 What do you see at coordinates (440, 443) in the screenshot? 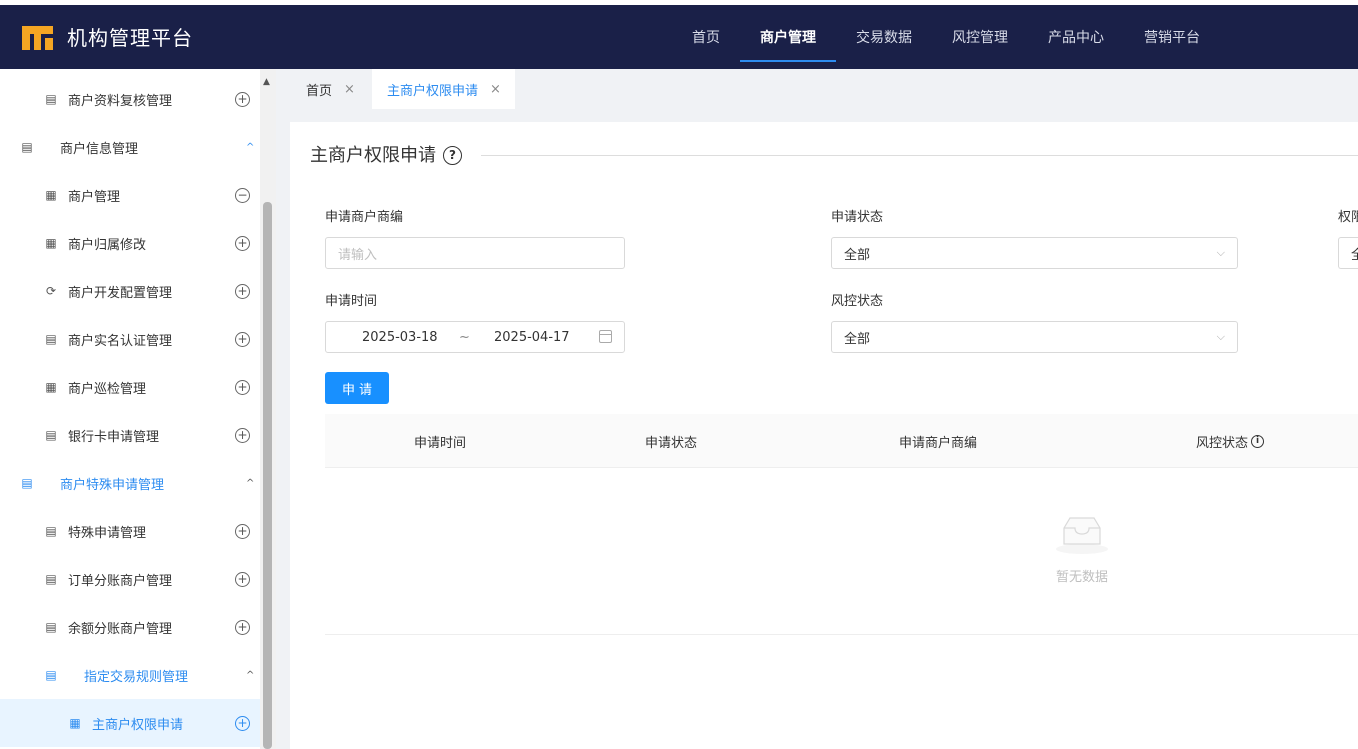
I see `col-apply-time: 申请时间` at bounding box center [440, 443].